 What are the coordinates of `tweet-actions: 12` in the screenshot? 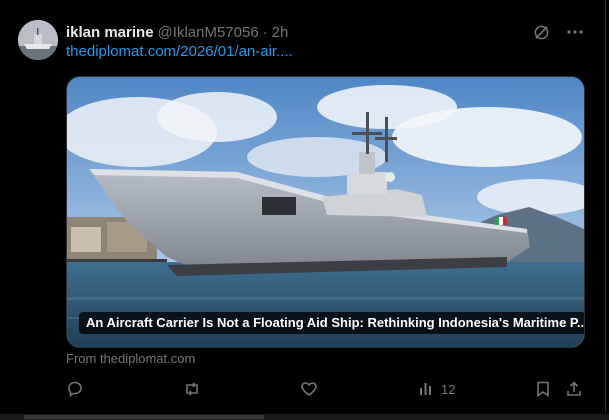 It's located at (324, 389).